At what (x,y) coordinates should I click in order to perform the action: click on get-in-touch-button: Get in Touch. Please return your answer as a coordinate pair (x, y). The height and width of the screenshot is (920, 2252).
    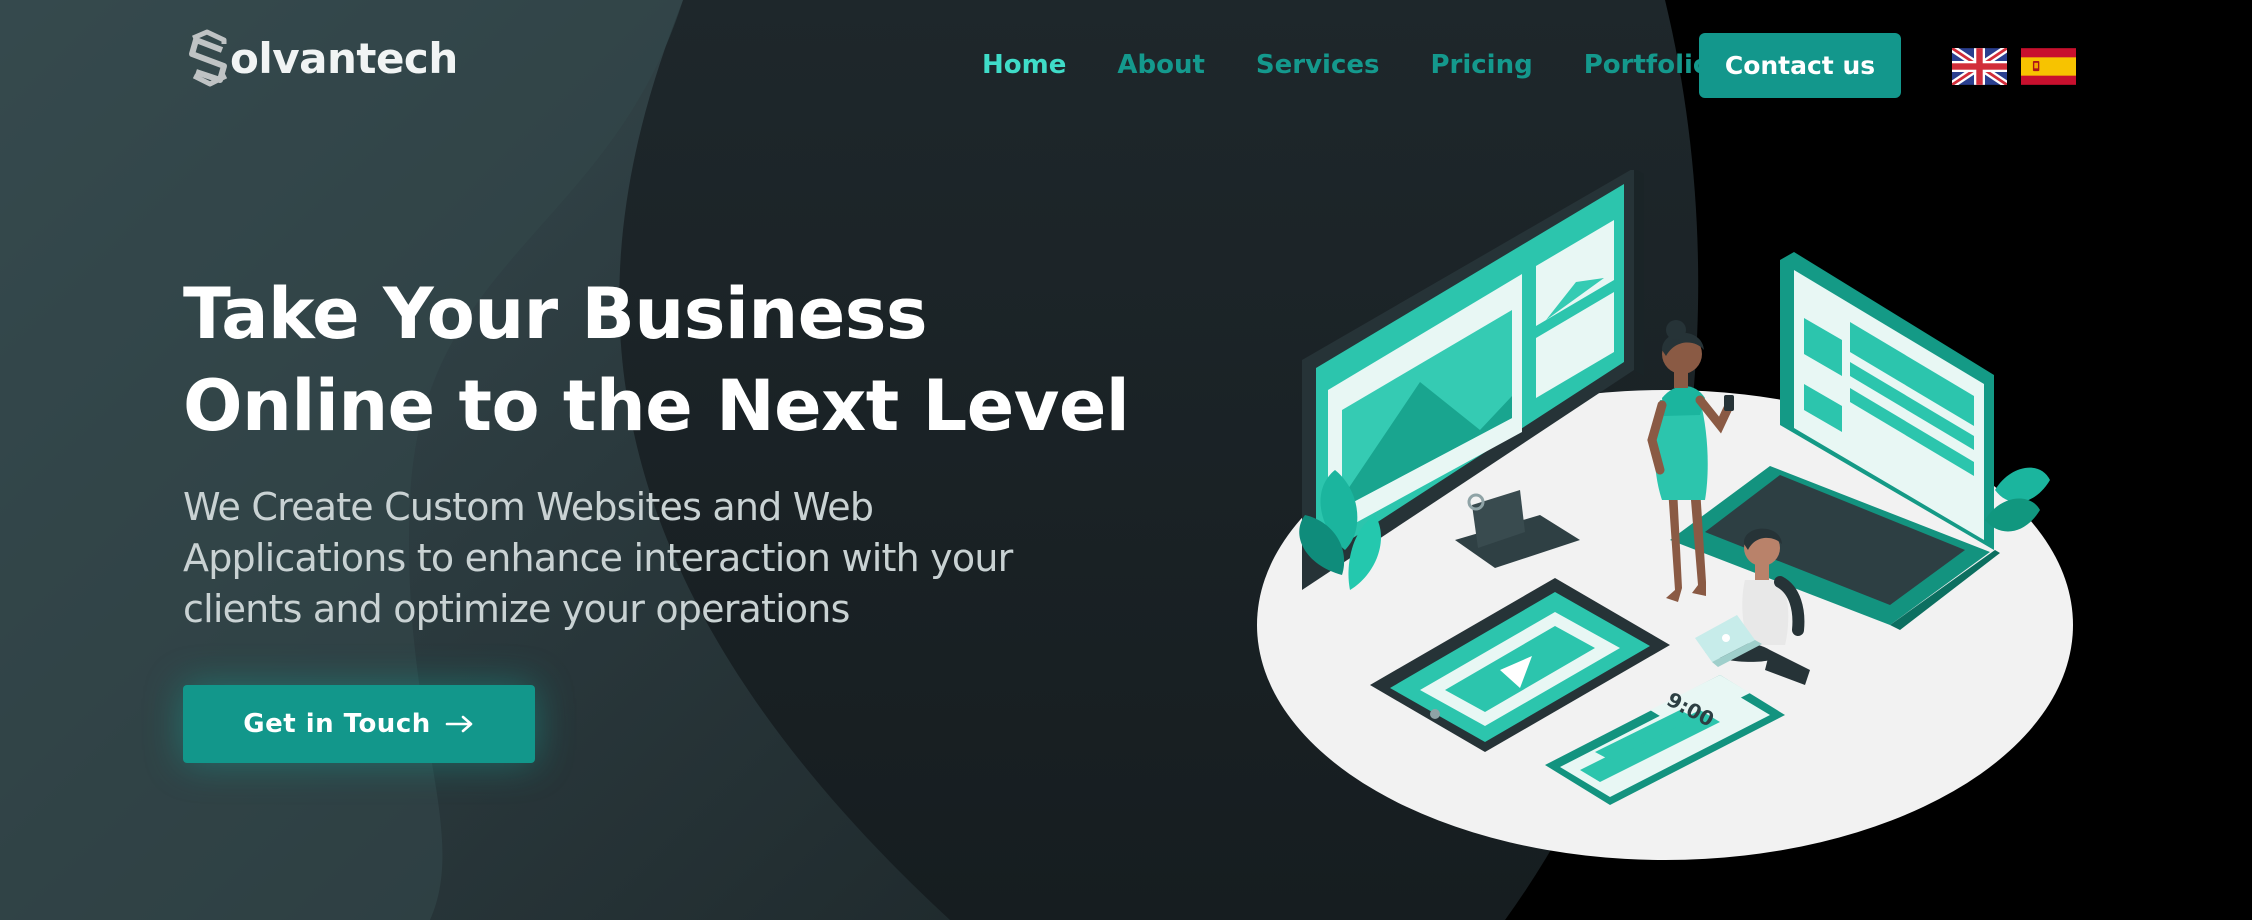
    Looking at the image, I should click on (359, 724).